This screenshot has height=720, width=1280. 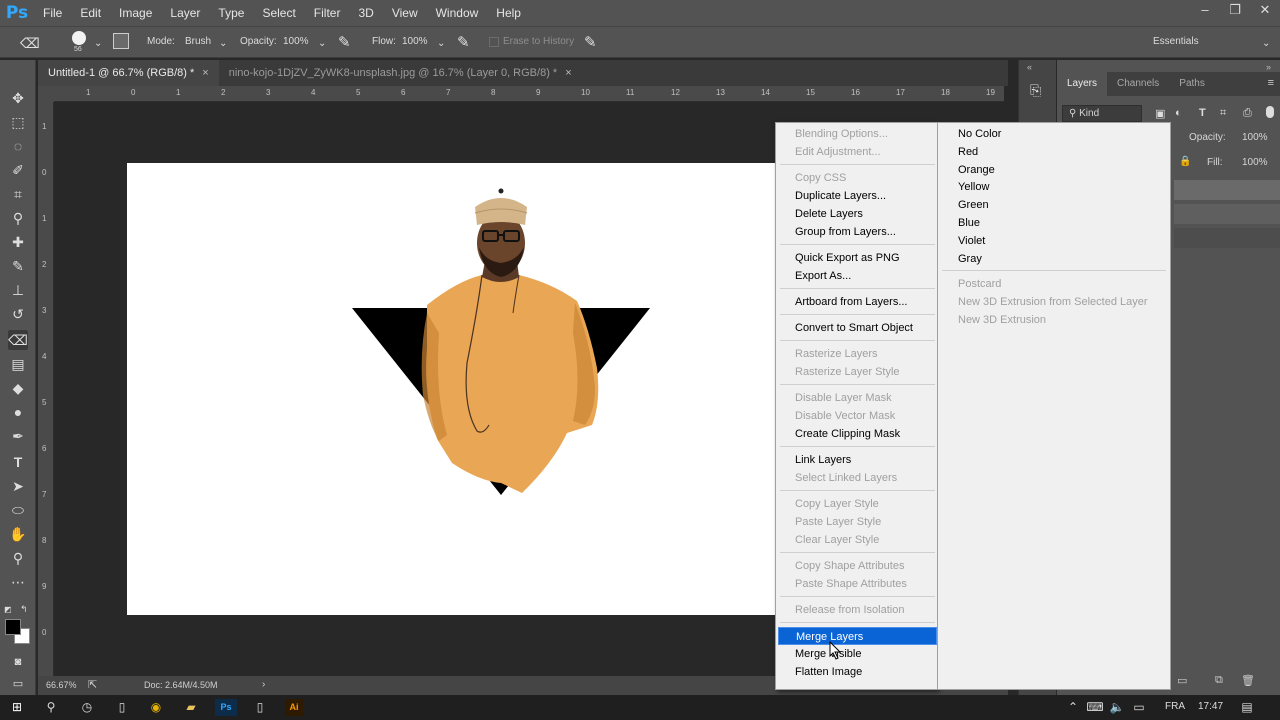 What do you see at coordinates (135, 13) in the screenshot?
I see `menu-image: Image` at bounding box center [135, 13].